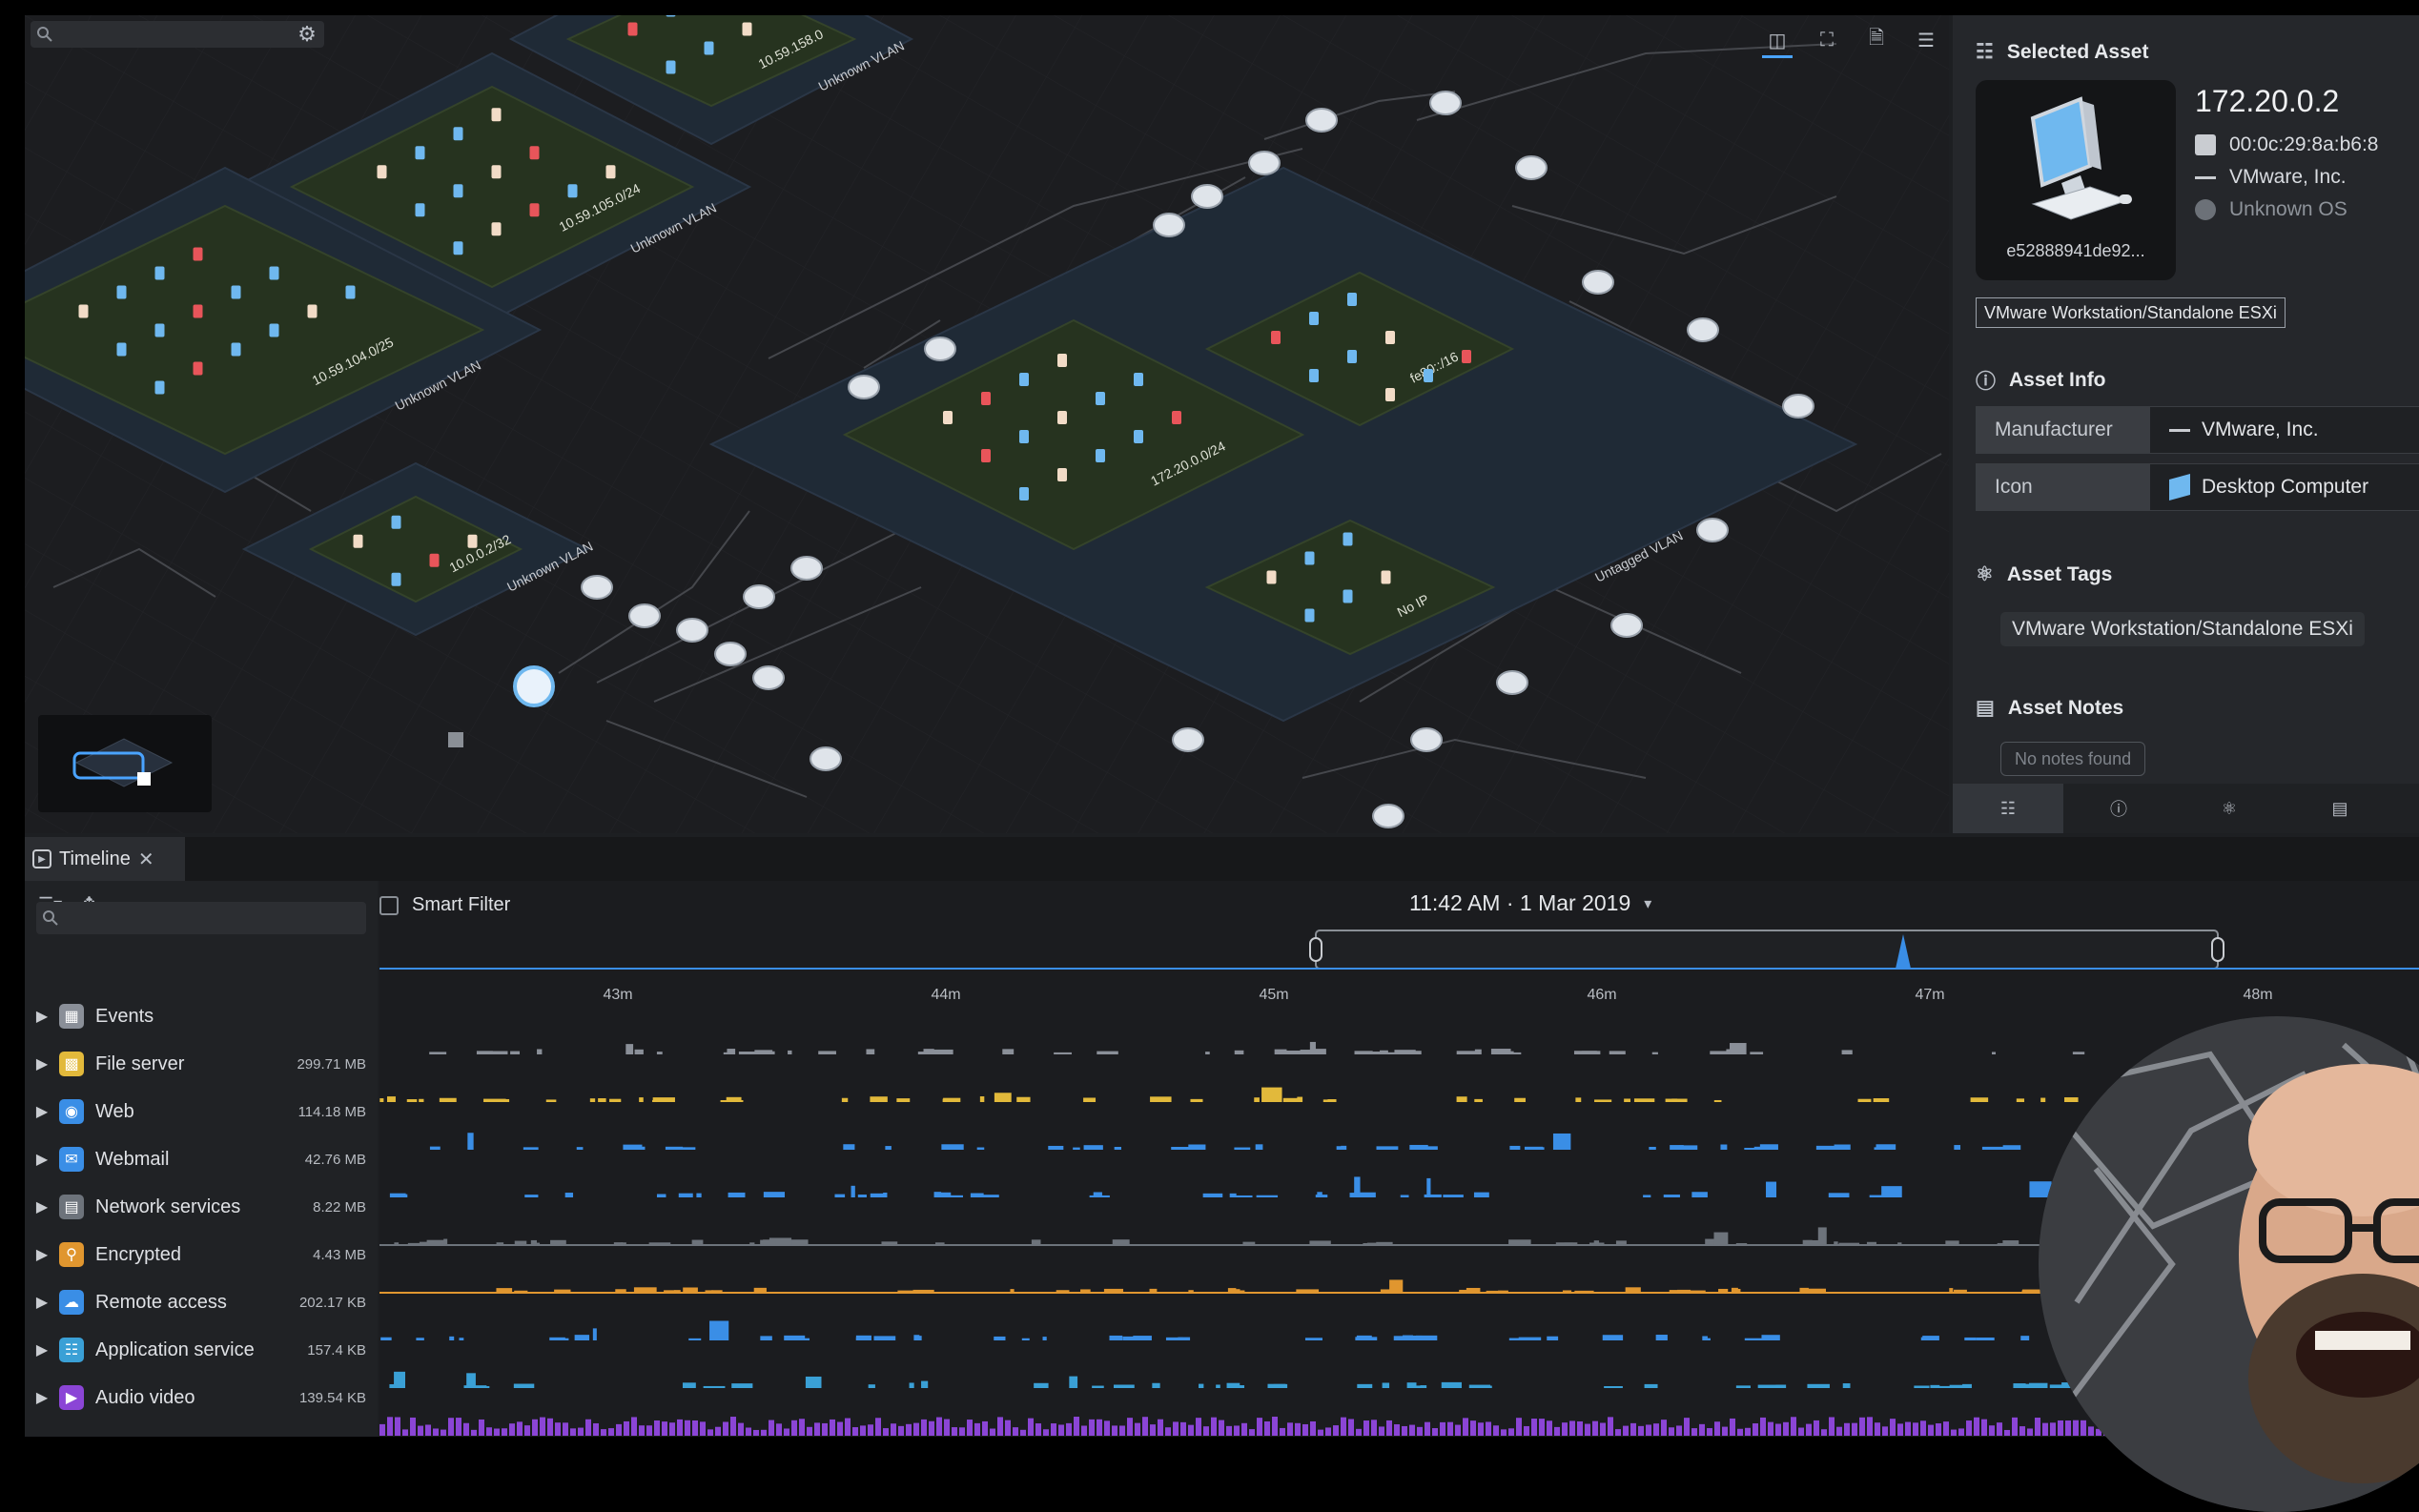 Image resolution: width=2419 pixels, height=1512 pixels. Describe the element at coordinates (307, 34) in the screenshot. I see `gear-icon: ⚙` at that location.